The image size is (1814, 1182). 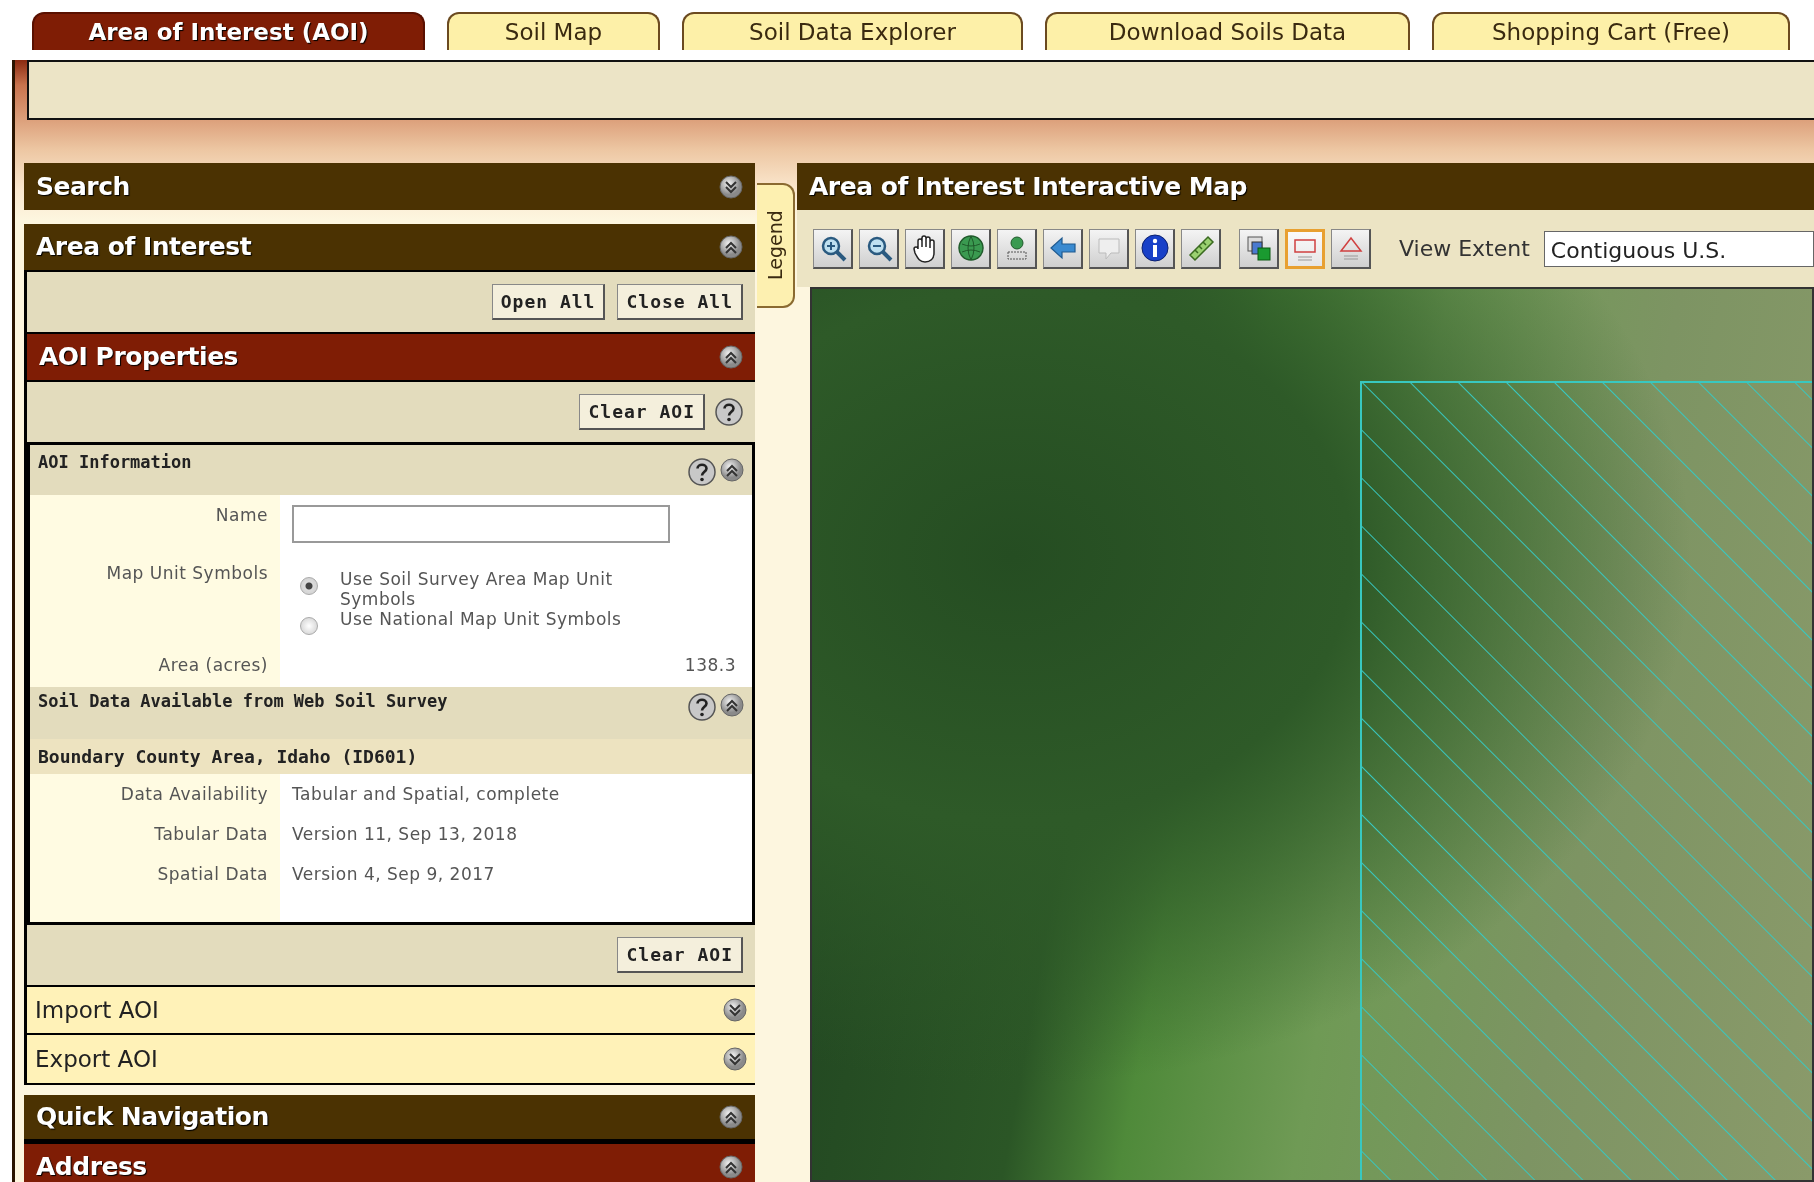 What do you see at coordinates (243, 701) in the screenshot?
I see `subsection-title: Soil Data Available from Web Soil Survey` at bounding box center [243, 701].